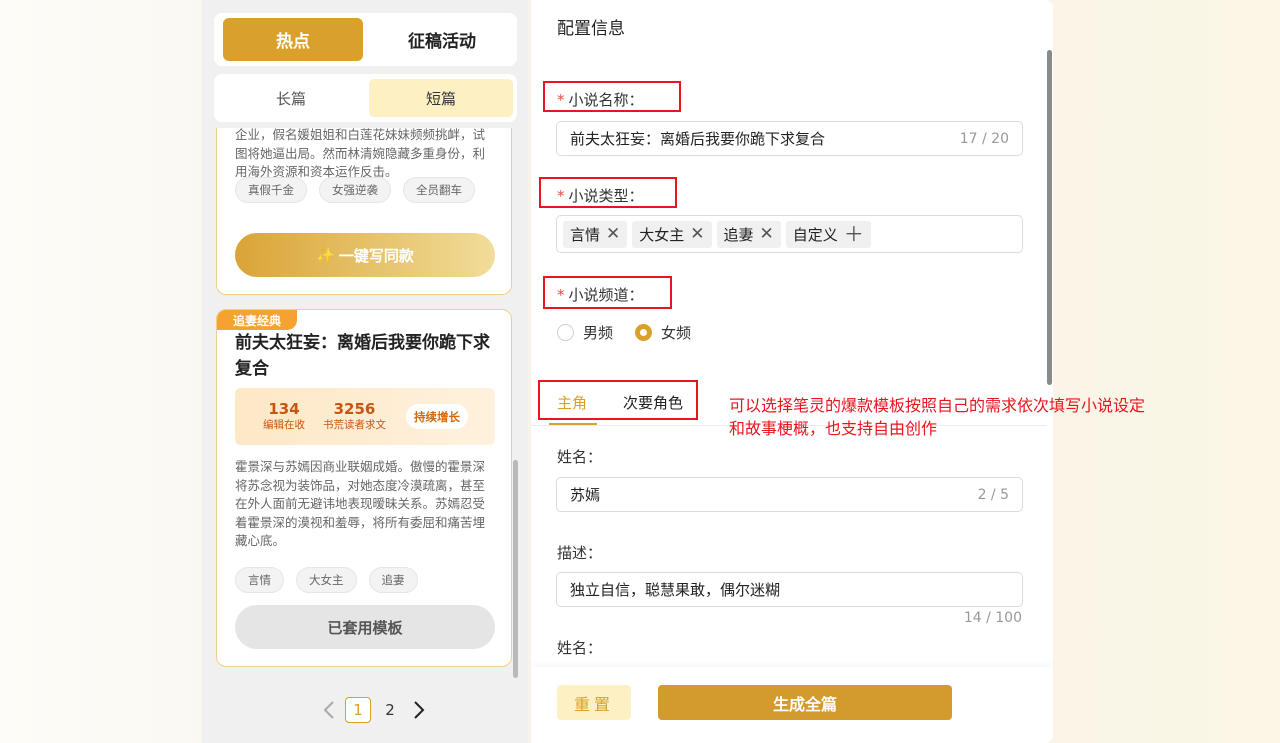  Describe the element at coordinates (437, 416) in the screenshot. I see `growth-badge: 持续增长` at that location.